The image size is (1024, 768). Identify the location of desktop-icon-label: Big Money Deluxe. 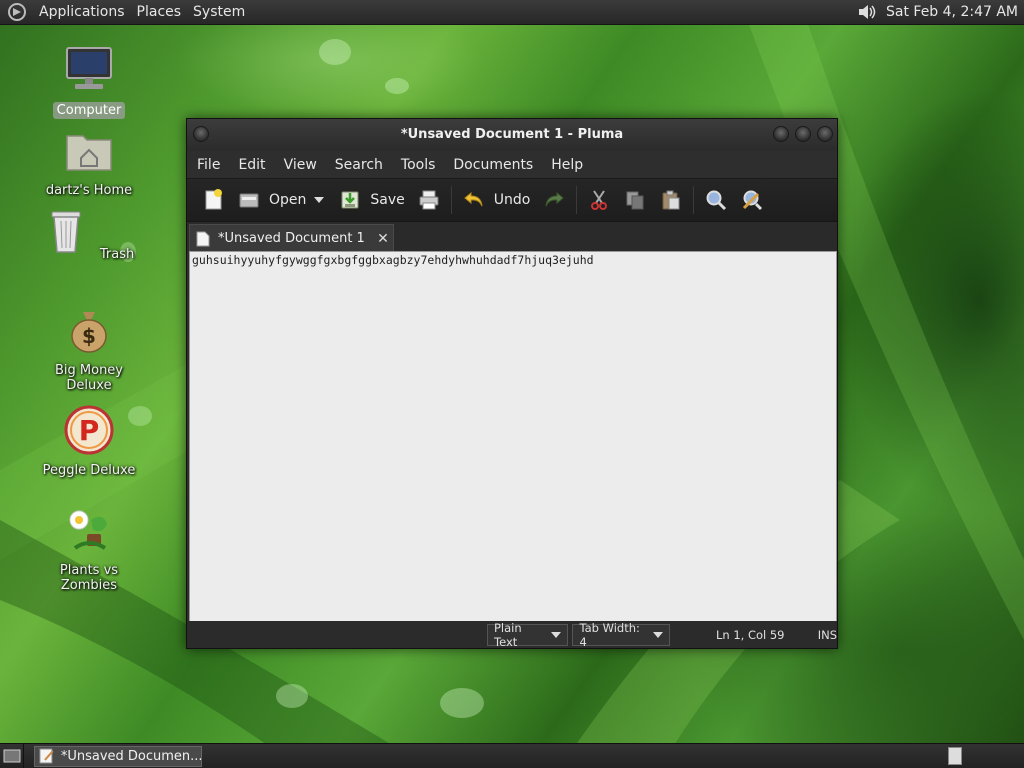
(88, 378).